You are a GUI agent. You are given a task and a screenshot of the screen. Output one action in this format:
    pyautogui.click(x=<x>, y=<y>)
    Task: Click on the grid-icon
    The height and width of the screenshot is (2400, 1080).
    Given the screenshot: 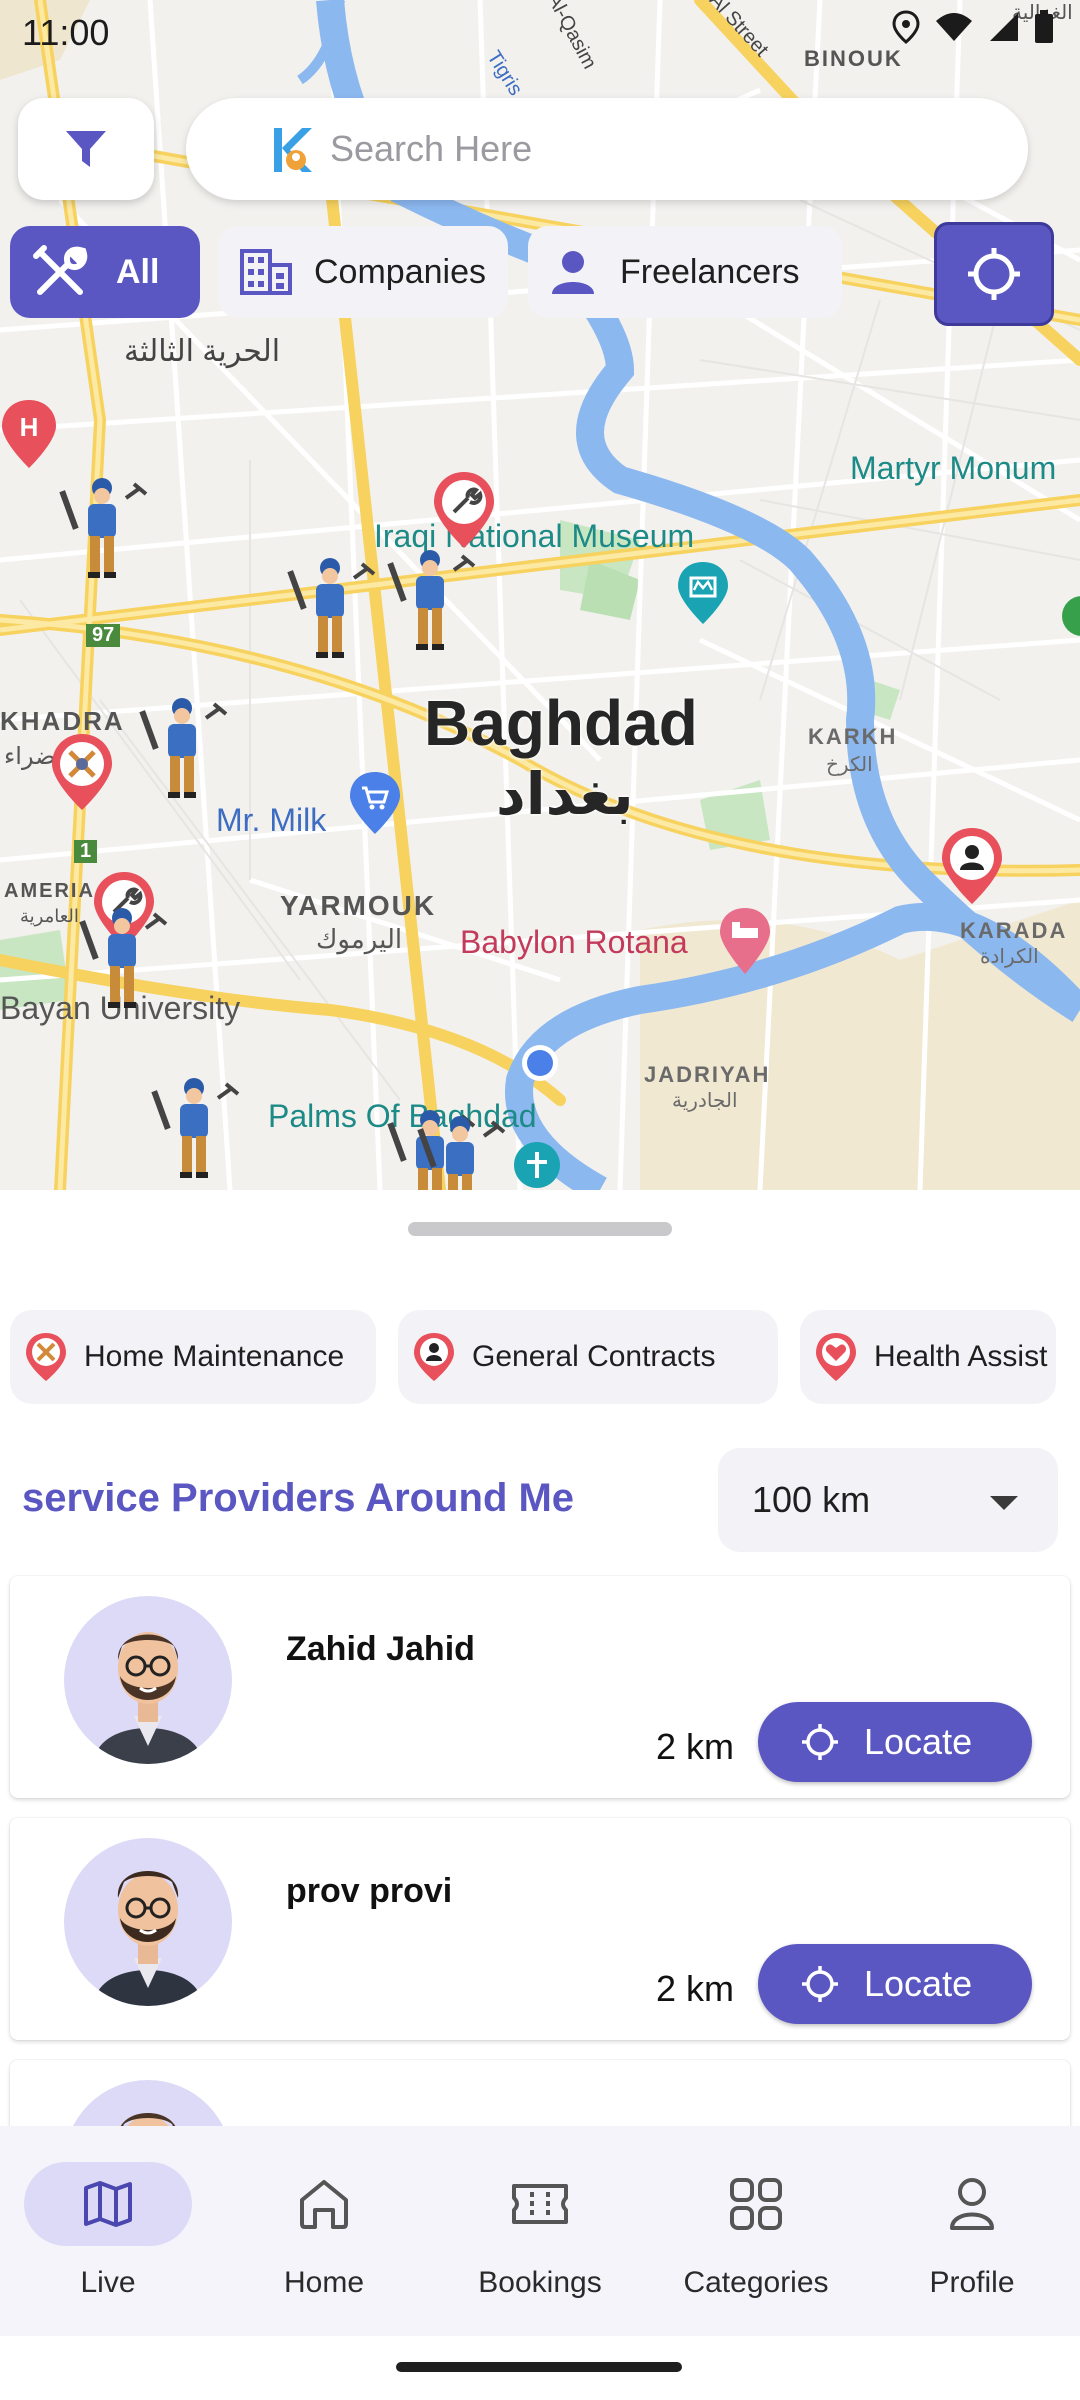 What is the action you would take?
    pyautogui.click(x=756, y=2204)
    